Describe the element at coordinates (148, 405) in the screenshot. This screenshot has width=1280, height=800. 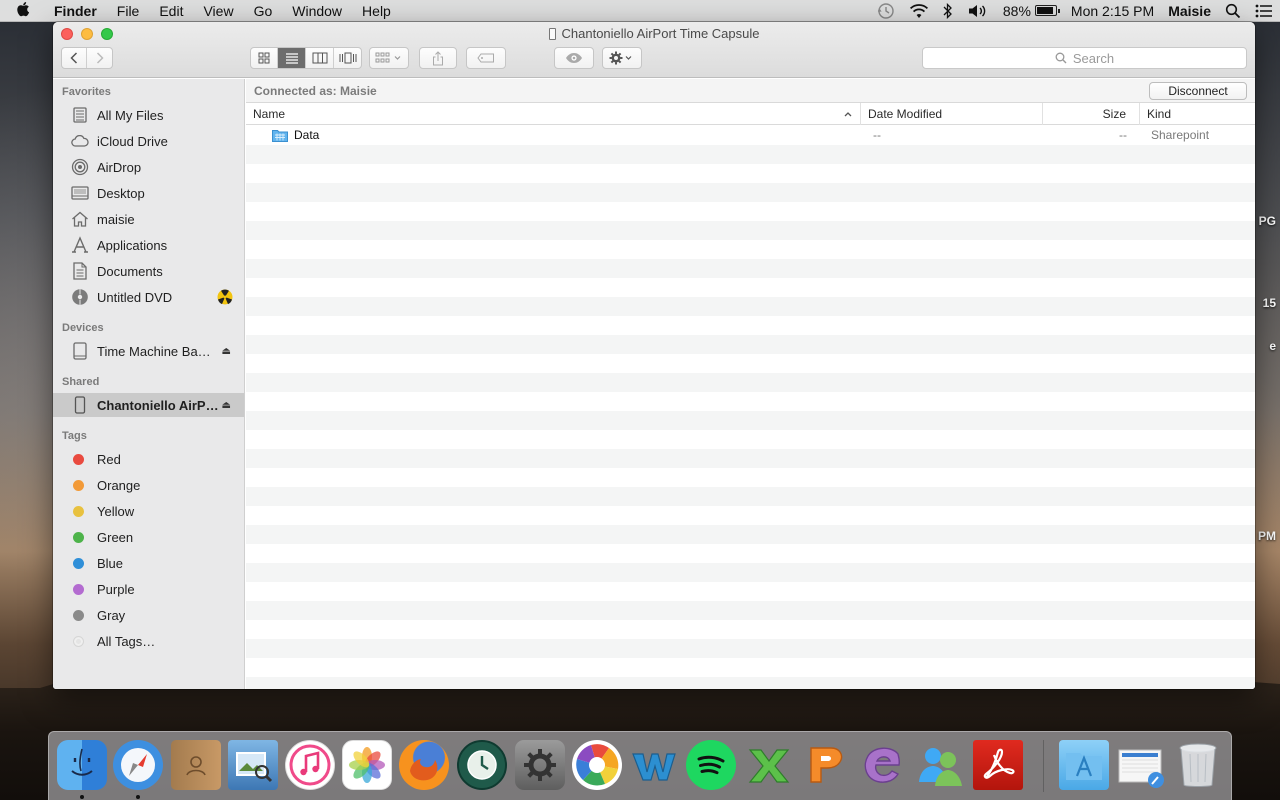
I see `sidebar-item-time-capsule: Chantoniello AirP… ⏏` at that location.